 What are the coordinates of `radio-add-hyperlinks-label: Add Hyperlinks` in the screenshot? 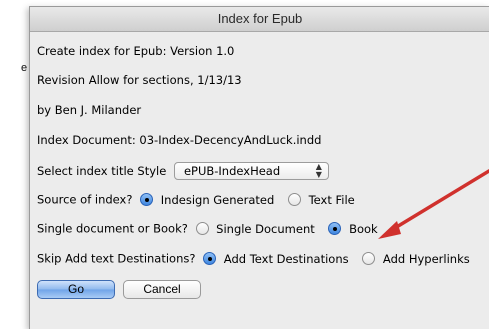 It's located at (426, 259).